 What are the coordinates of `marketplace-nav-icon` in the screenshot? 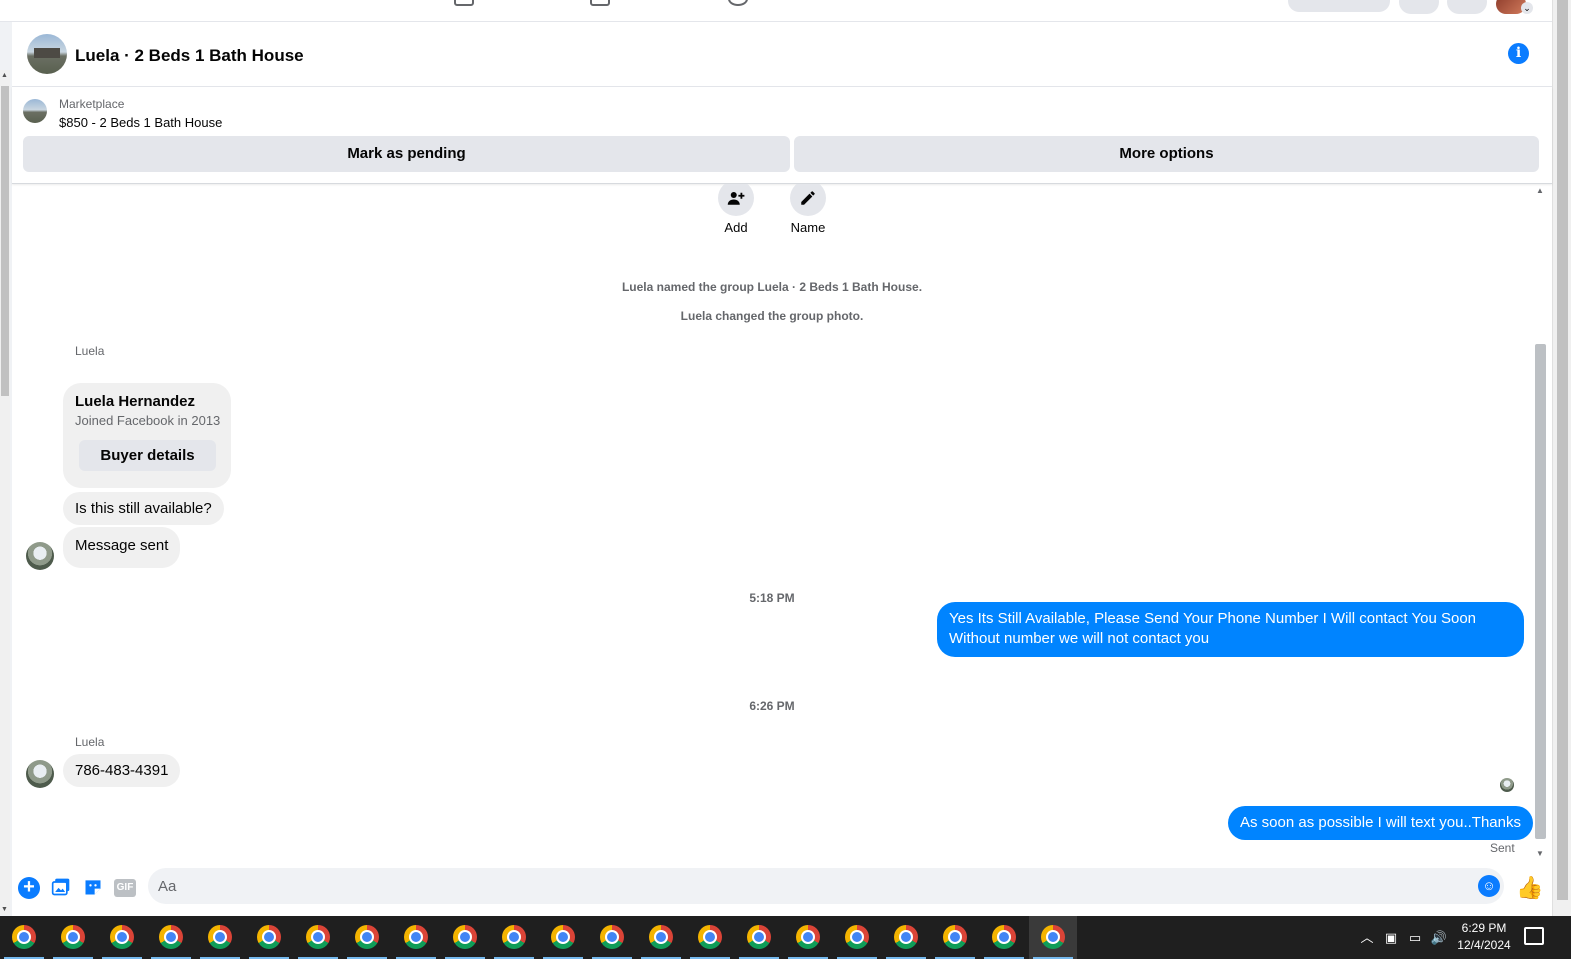 It's located at (464, 3).